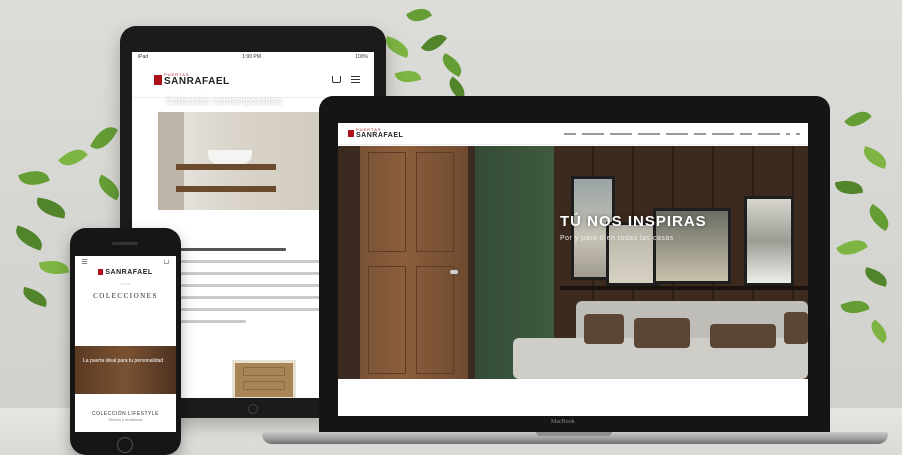 The width and height of the screenshot is (902, 455). I want to click on tablet-status-time: 1:00 PM, so click(251, 57).